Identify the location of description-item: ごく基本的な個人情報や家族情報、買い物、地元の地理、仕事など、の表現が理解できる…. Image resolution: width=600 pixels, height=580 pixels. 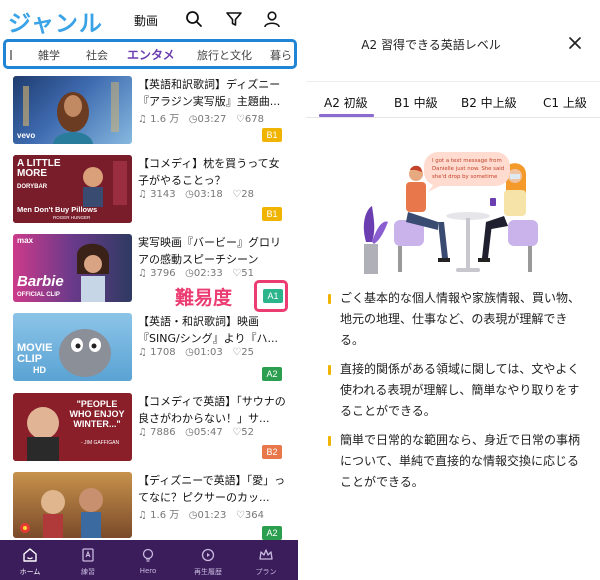
(459, 319).